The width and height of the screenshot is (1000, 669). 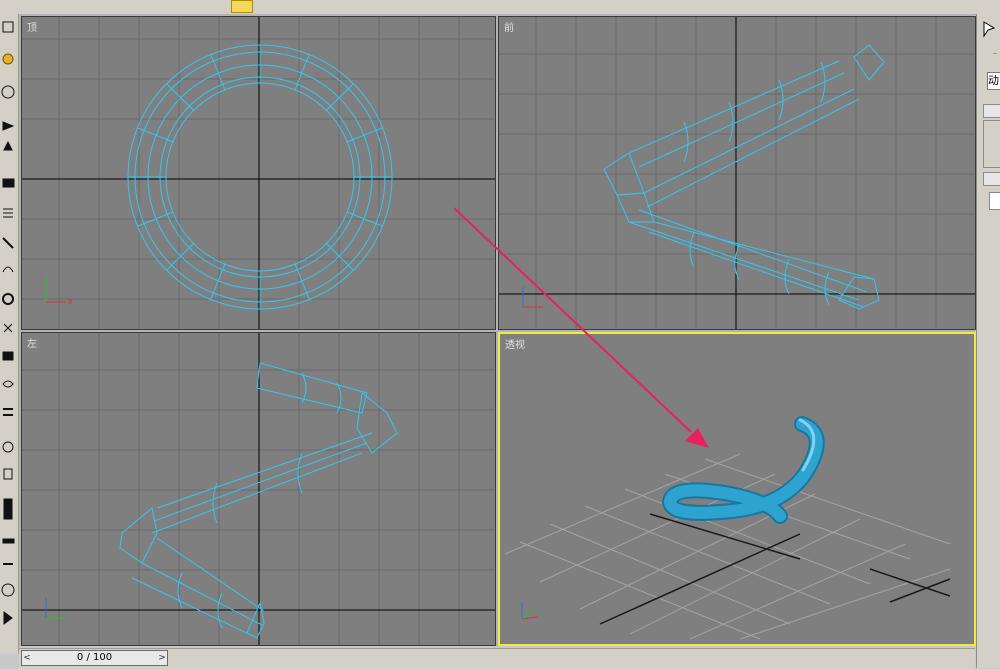 I want to click on move-icon, so click(x=367, y=6).